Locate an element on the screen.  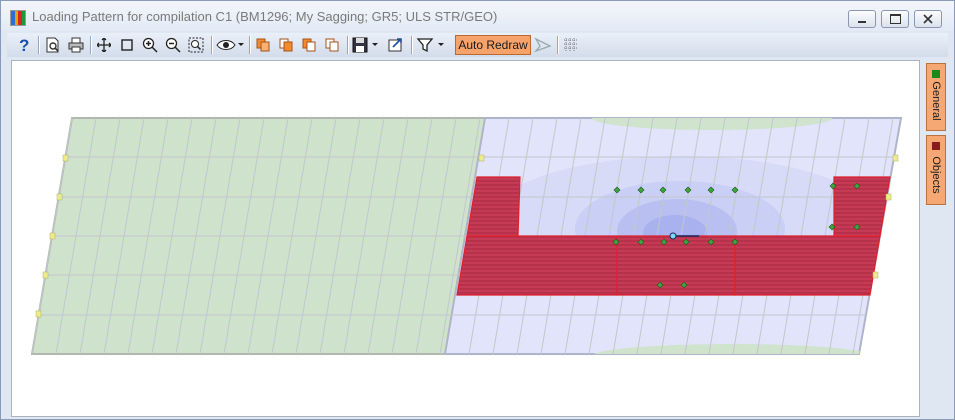
copy-orange-2-button is located at coordinates (286, 45).